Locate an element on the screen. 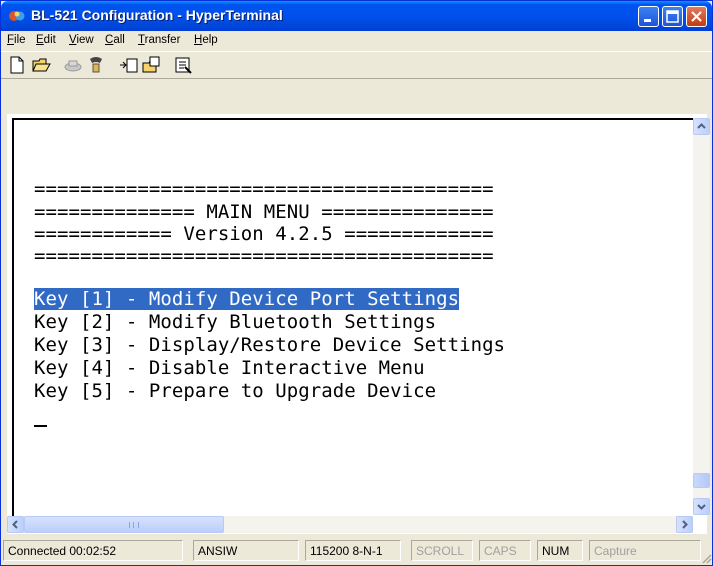 Image resolution: width=713 pixels, height=566 pixels. status-port-settings: 115200 8-N-1 is located at coordinates (353, 550).